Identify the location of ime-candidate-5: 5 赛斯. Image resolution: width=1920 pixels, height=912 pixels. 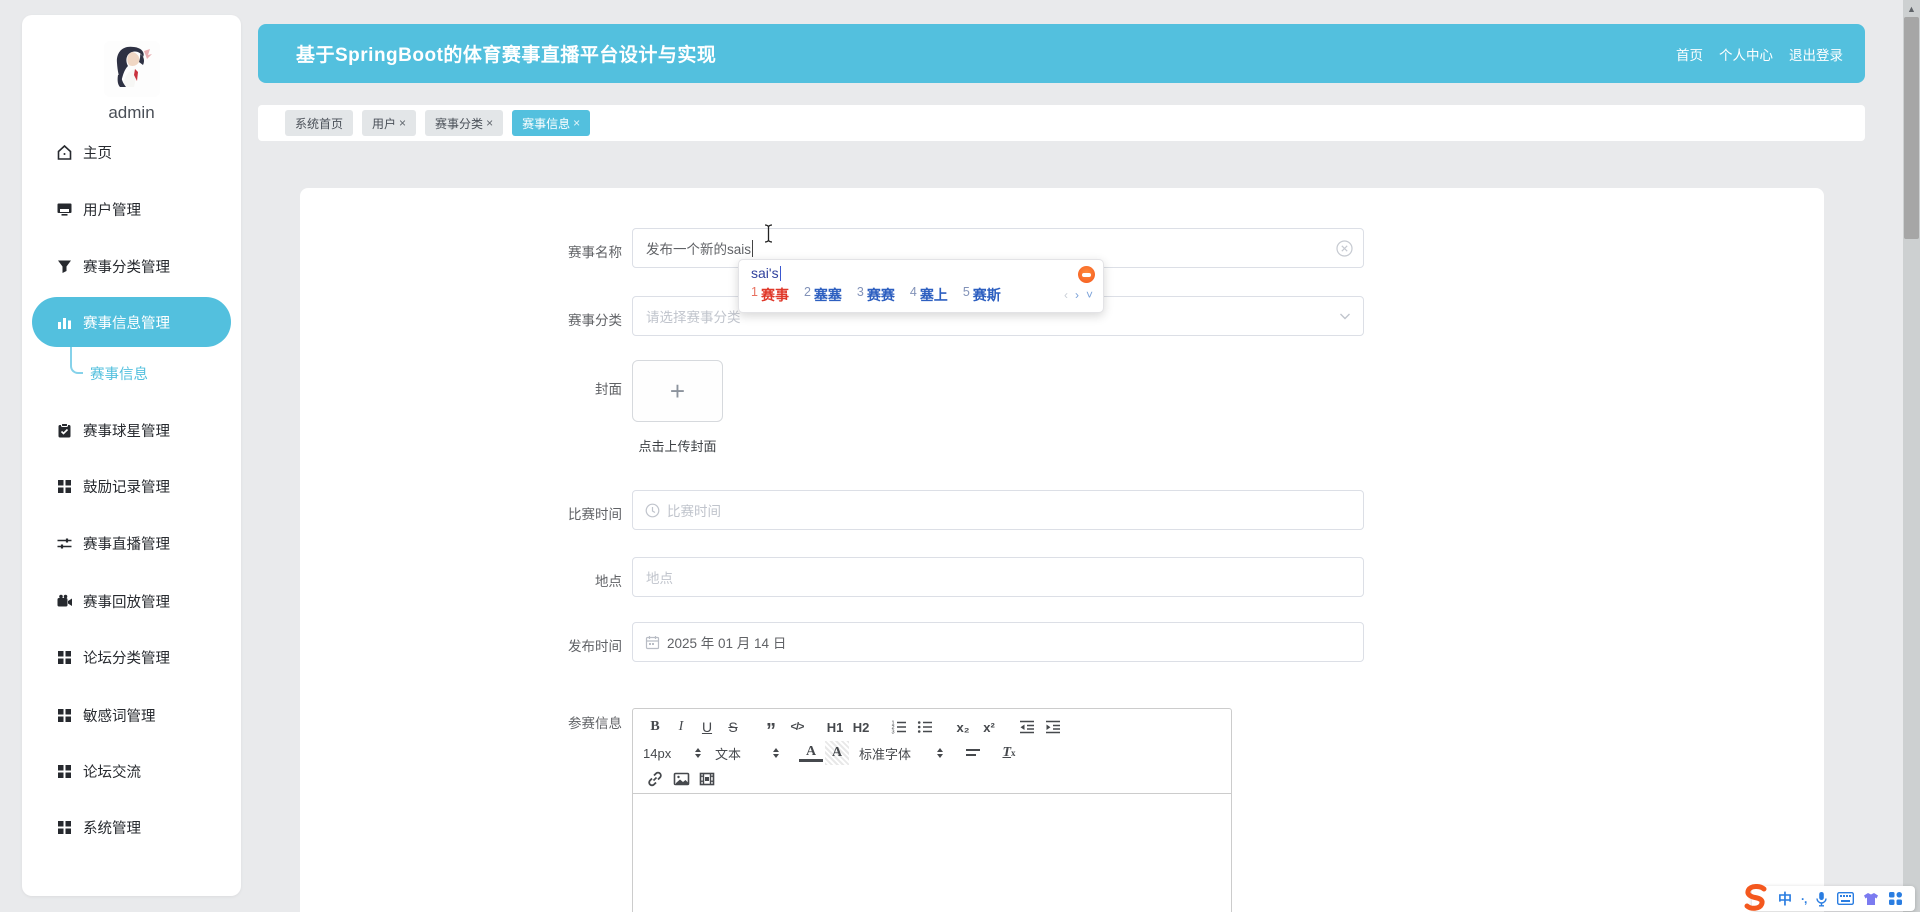
(982, 295).